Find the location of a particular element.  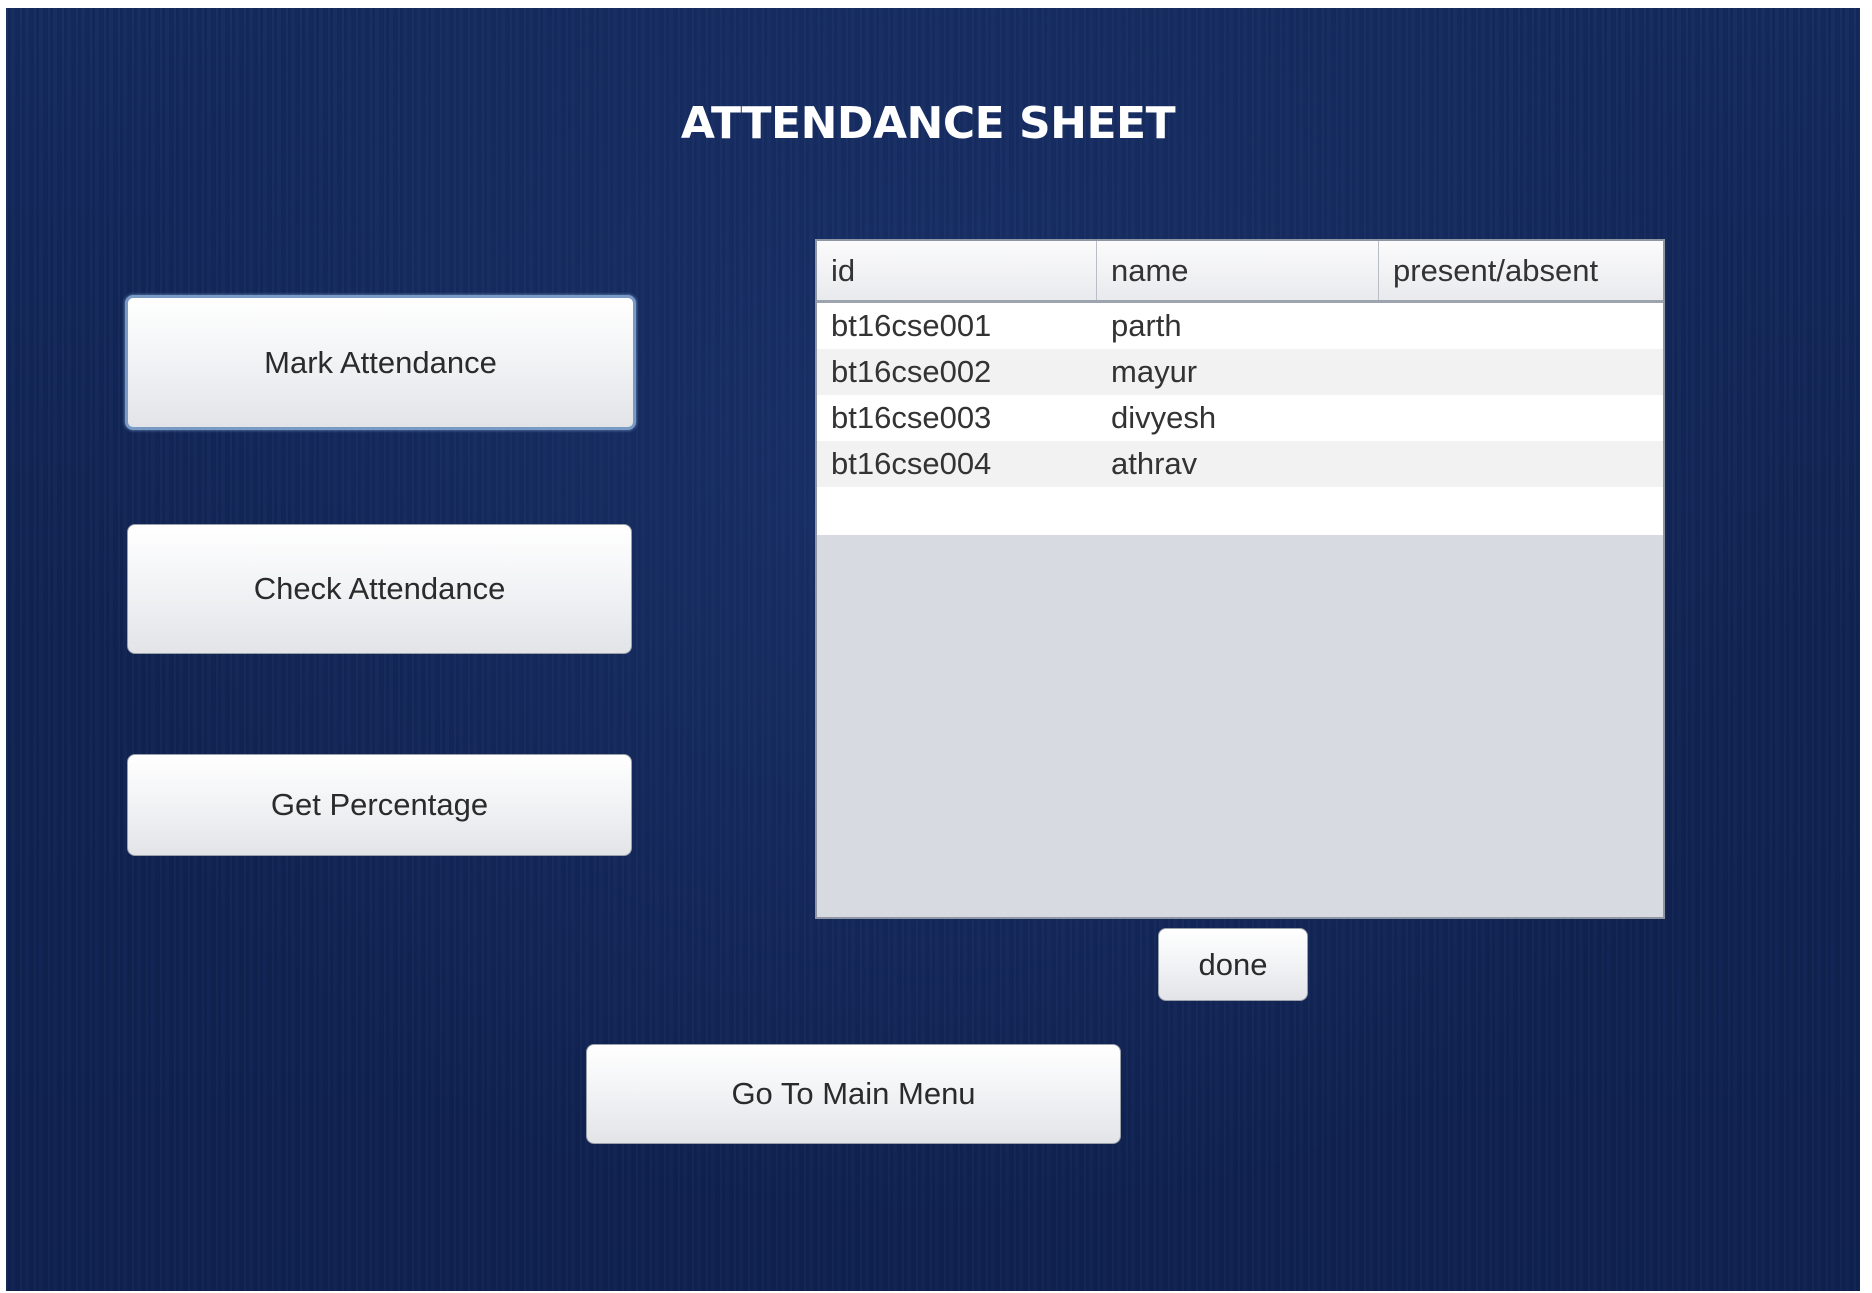

check-attendance-button: Check Attendance is located at coordinates (379, 589).